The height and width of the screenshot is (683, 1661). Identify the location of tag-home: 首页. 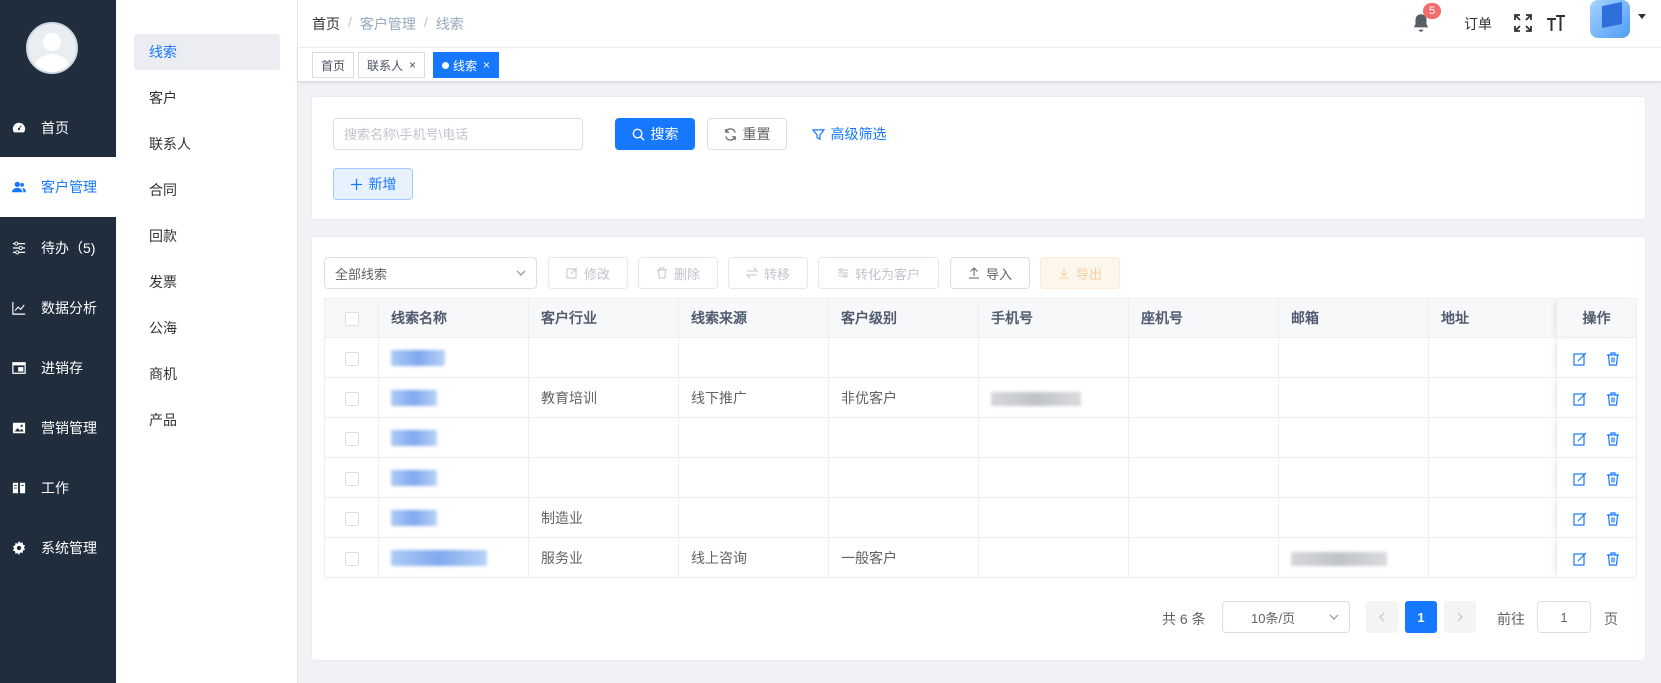
(333, 65).